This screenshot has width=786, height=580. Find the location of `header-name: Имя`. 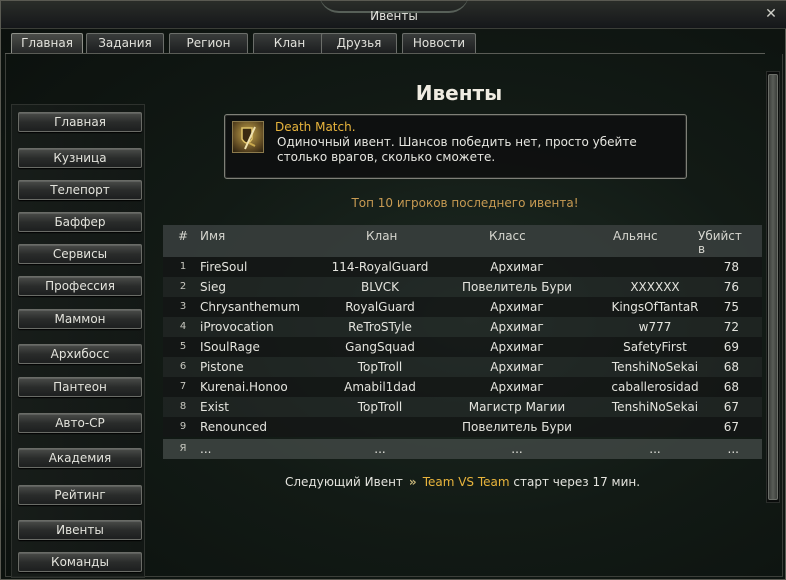

header-name: Имя is located at coordinates (213, 236).